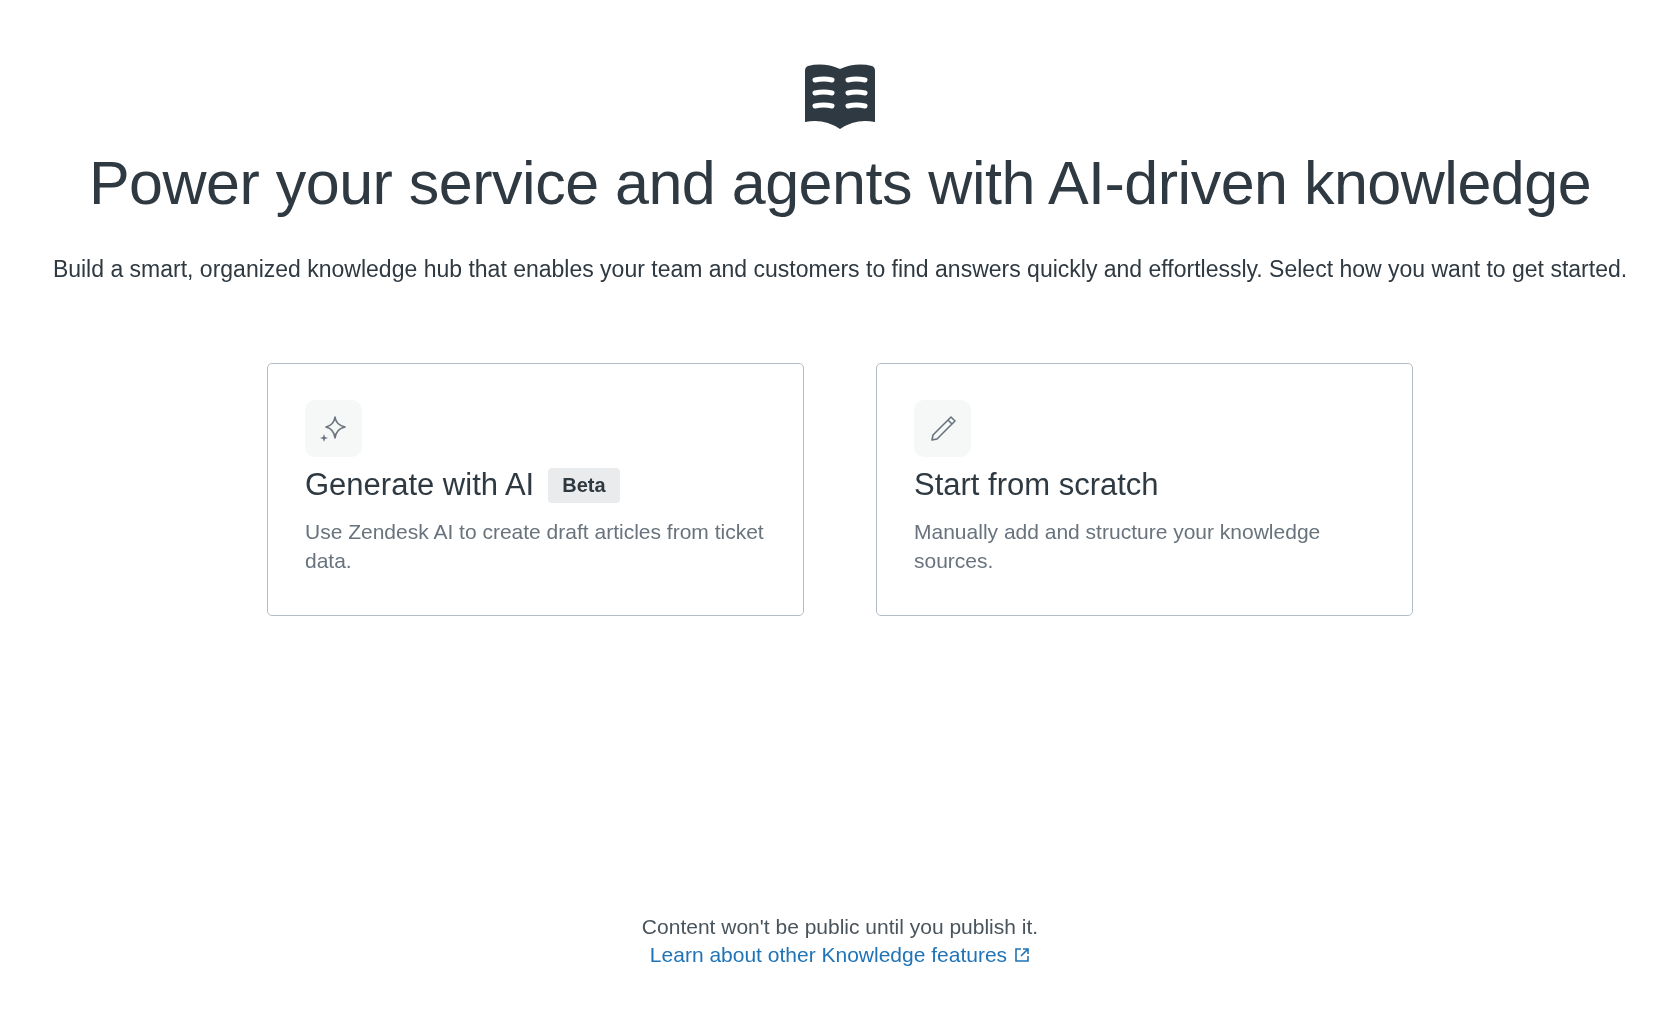 The width and height of the screenshot is (1680, 1021). I want to click on option-description: Use Zendesk AI to create draft articles from ticket data., so click(535, 546).